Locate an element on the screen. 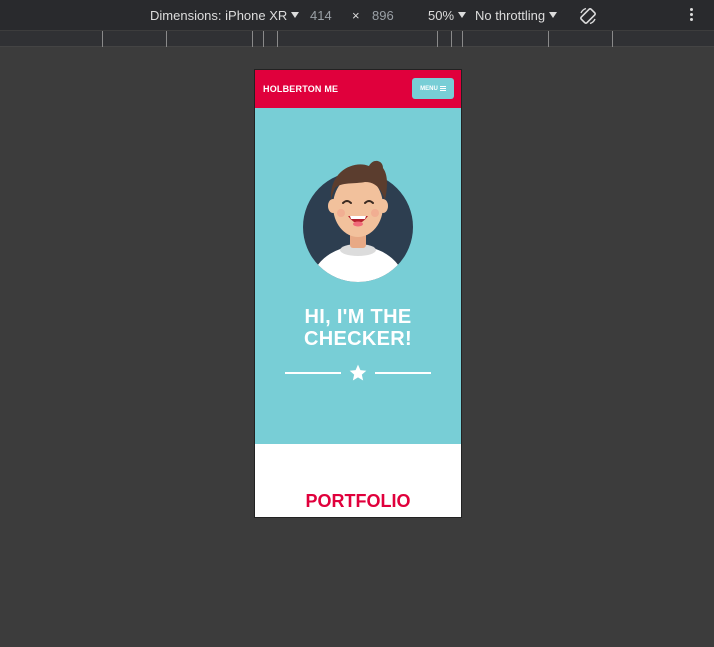  hamburger-icon is located at coordinates (442, 88).